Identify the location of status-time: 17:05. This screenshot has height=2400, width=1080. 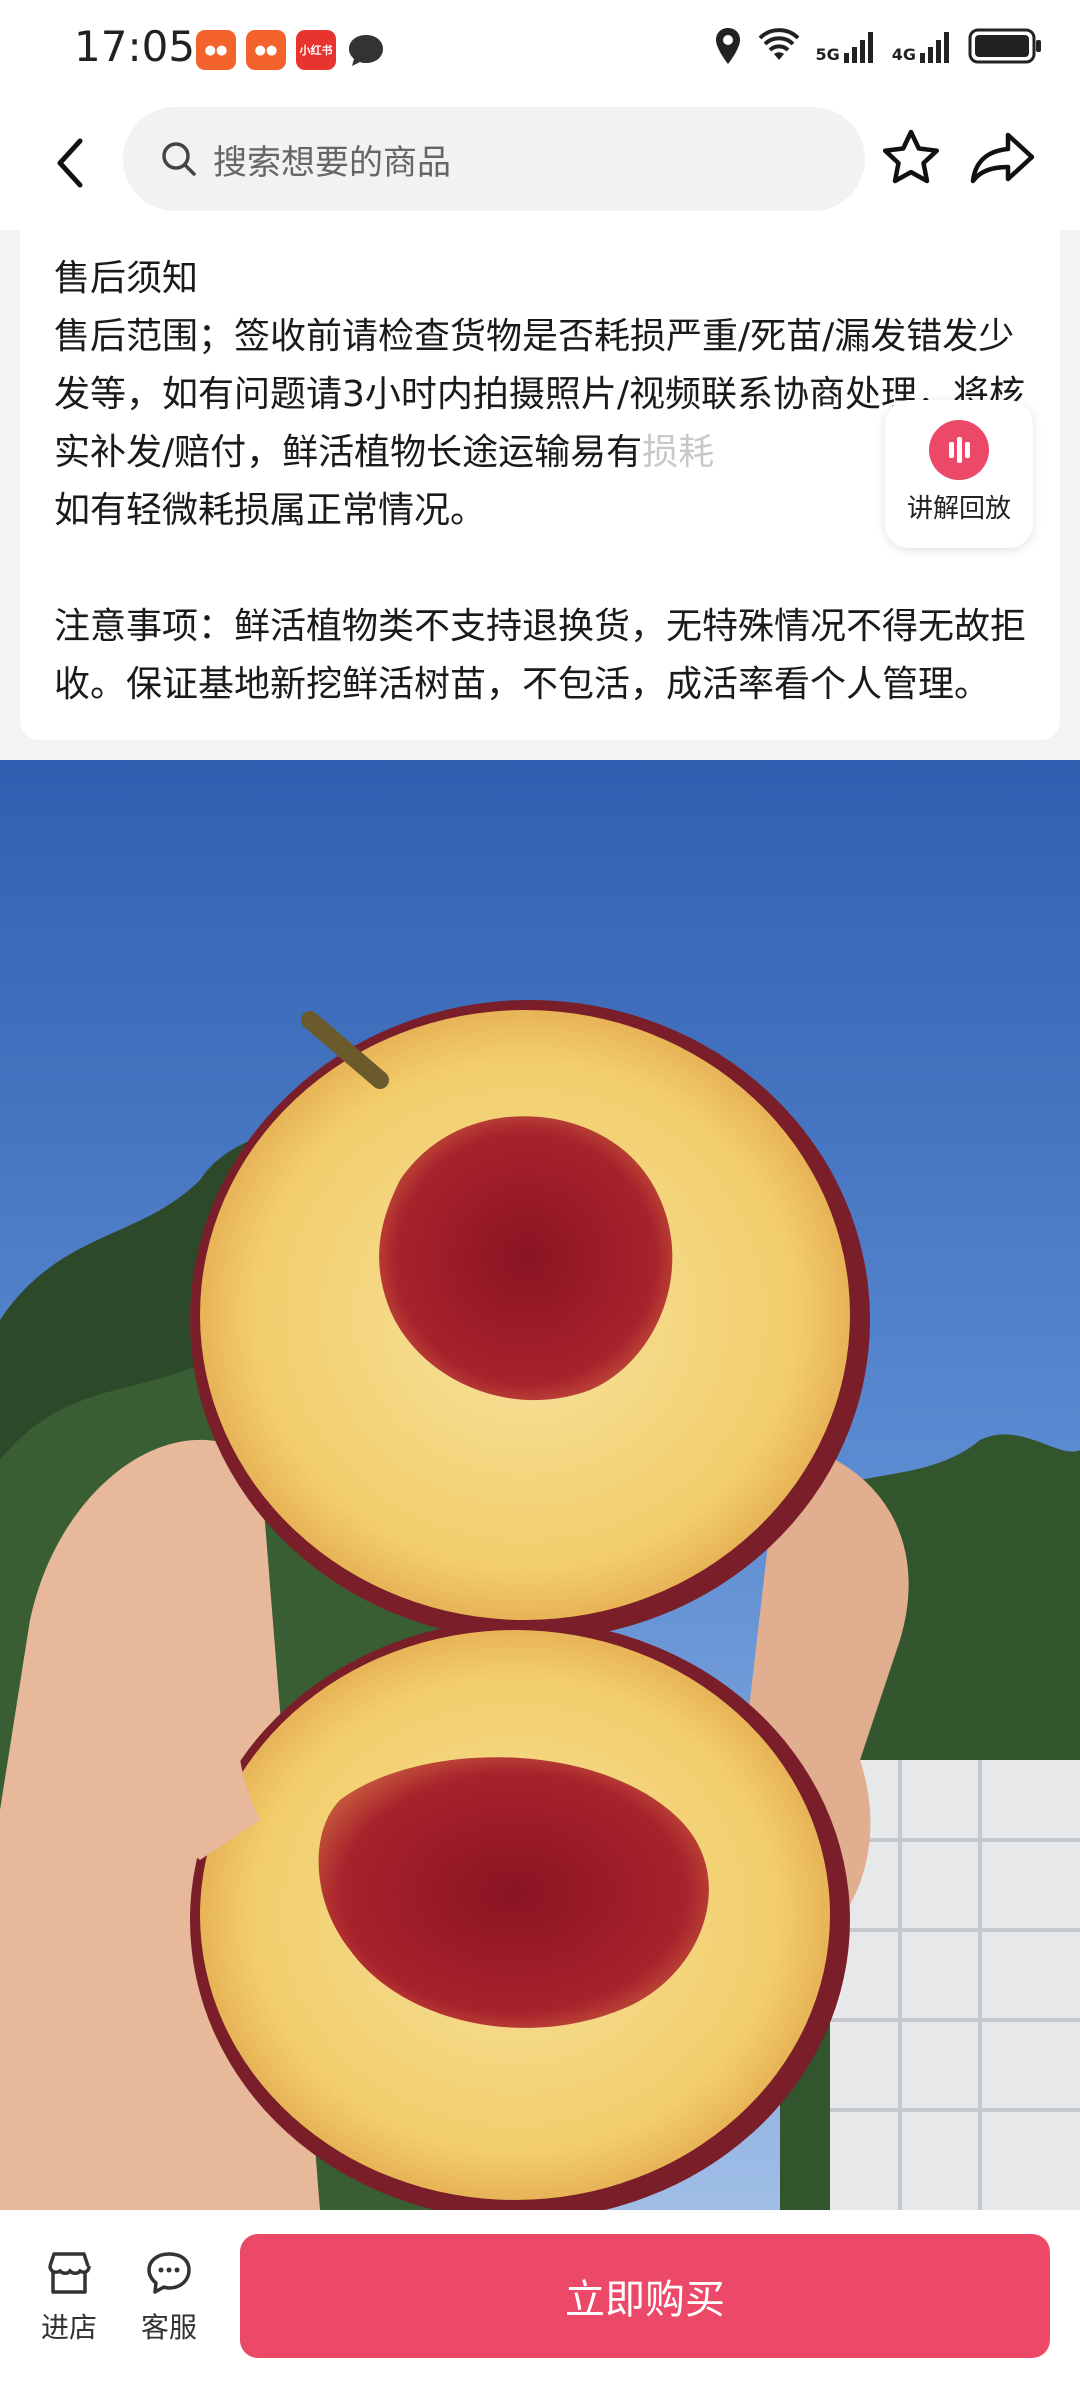
(135, 46).